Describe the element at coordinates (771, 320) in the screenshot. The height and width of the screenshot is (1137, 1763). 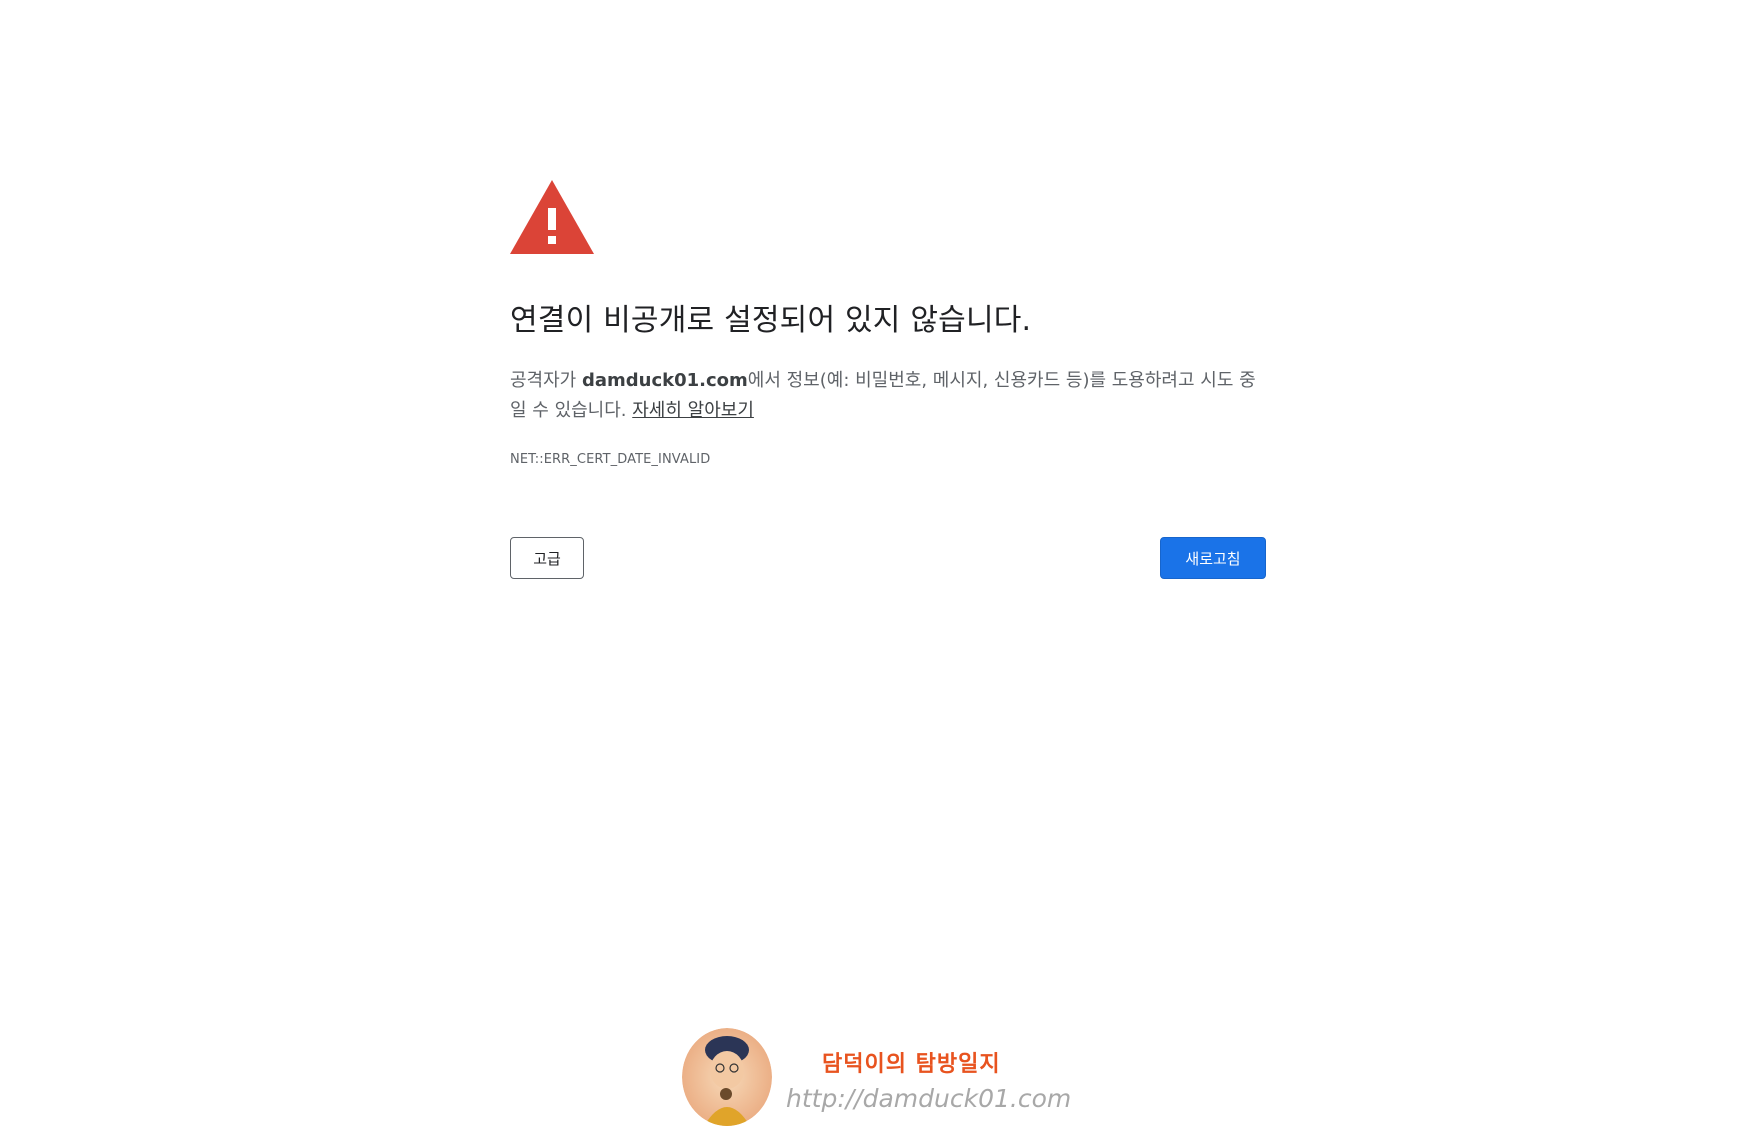
I see `page-title: 연결이 비공개로 설정되어 있지 않습니다.` at that location.